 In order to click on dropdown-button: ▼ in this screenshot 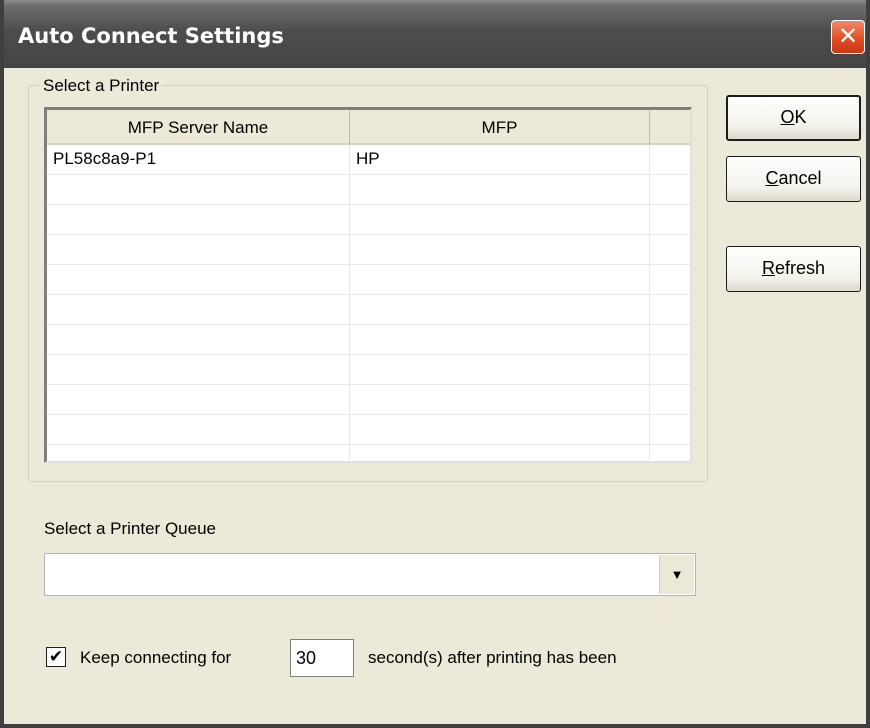, I will do `click(676, 574)`.